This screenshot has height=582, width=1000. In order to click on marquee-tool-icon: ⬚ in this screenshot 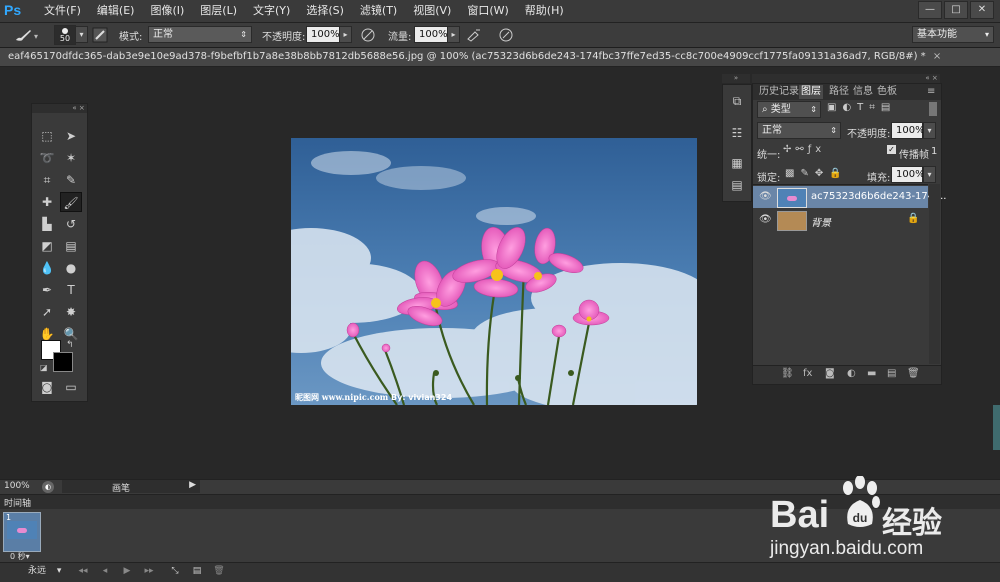, I will do `click(47, 136)`.